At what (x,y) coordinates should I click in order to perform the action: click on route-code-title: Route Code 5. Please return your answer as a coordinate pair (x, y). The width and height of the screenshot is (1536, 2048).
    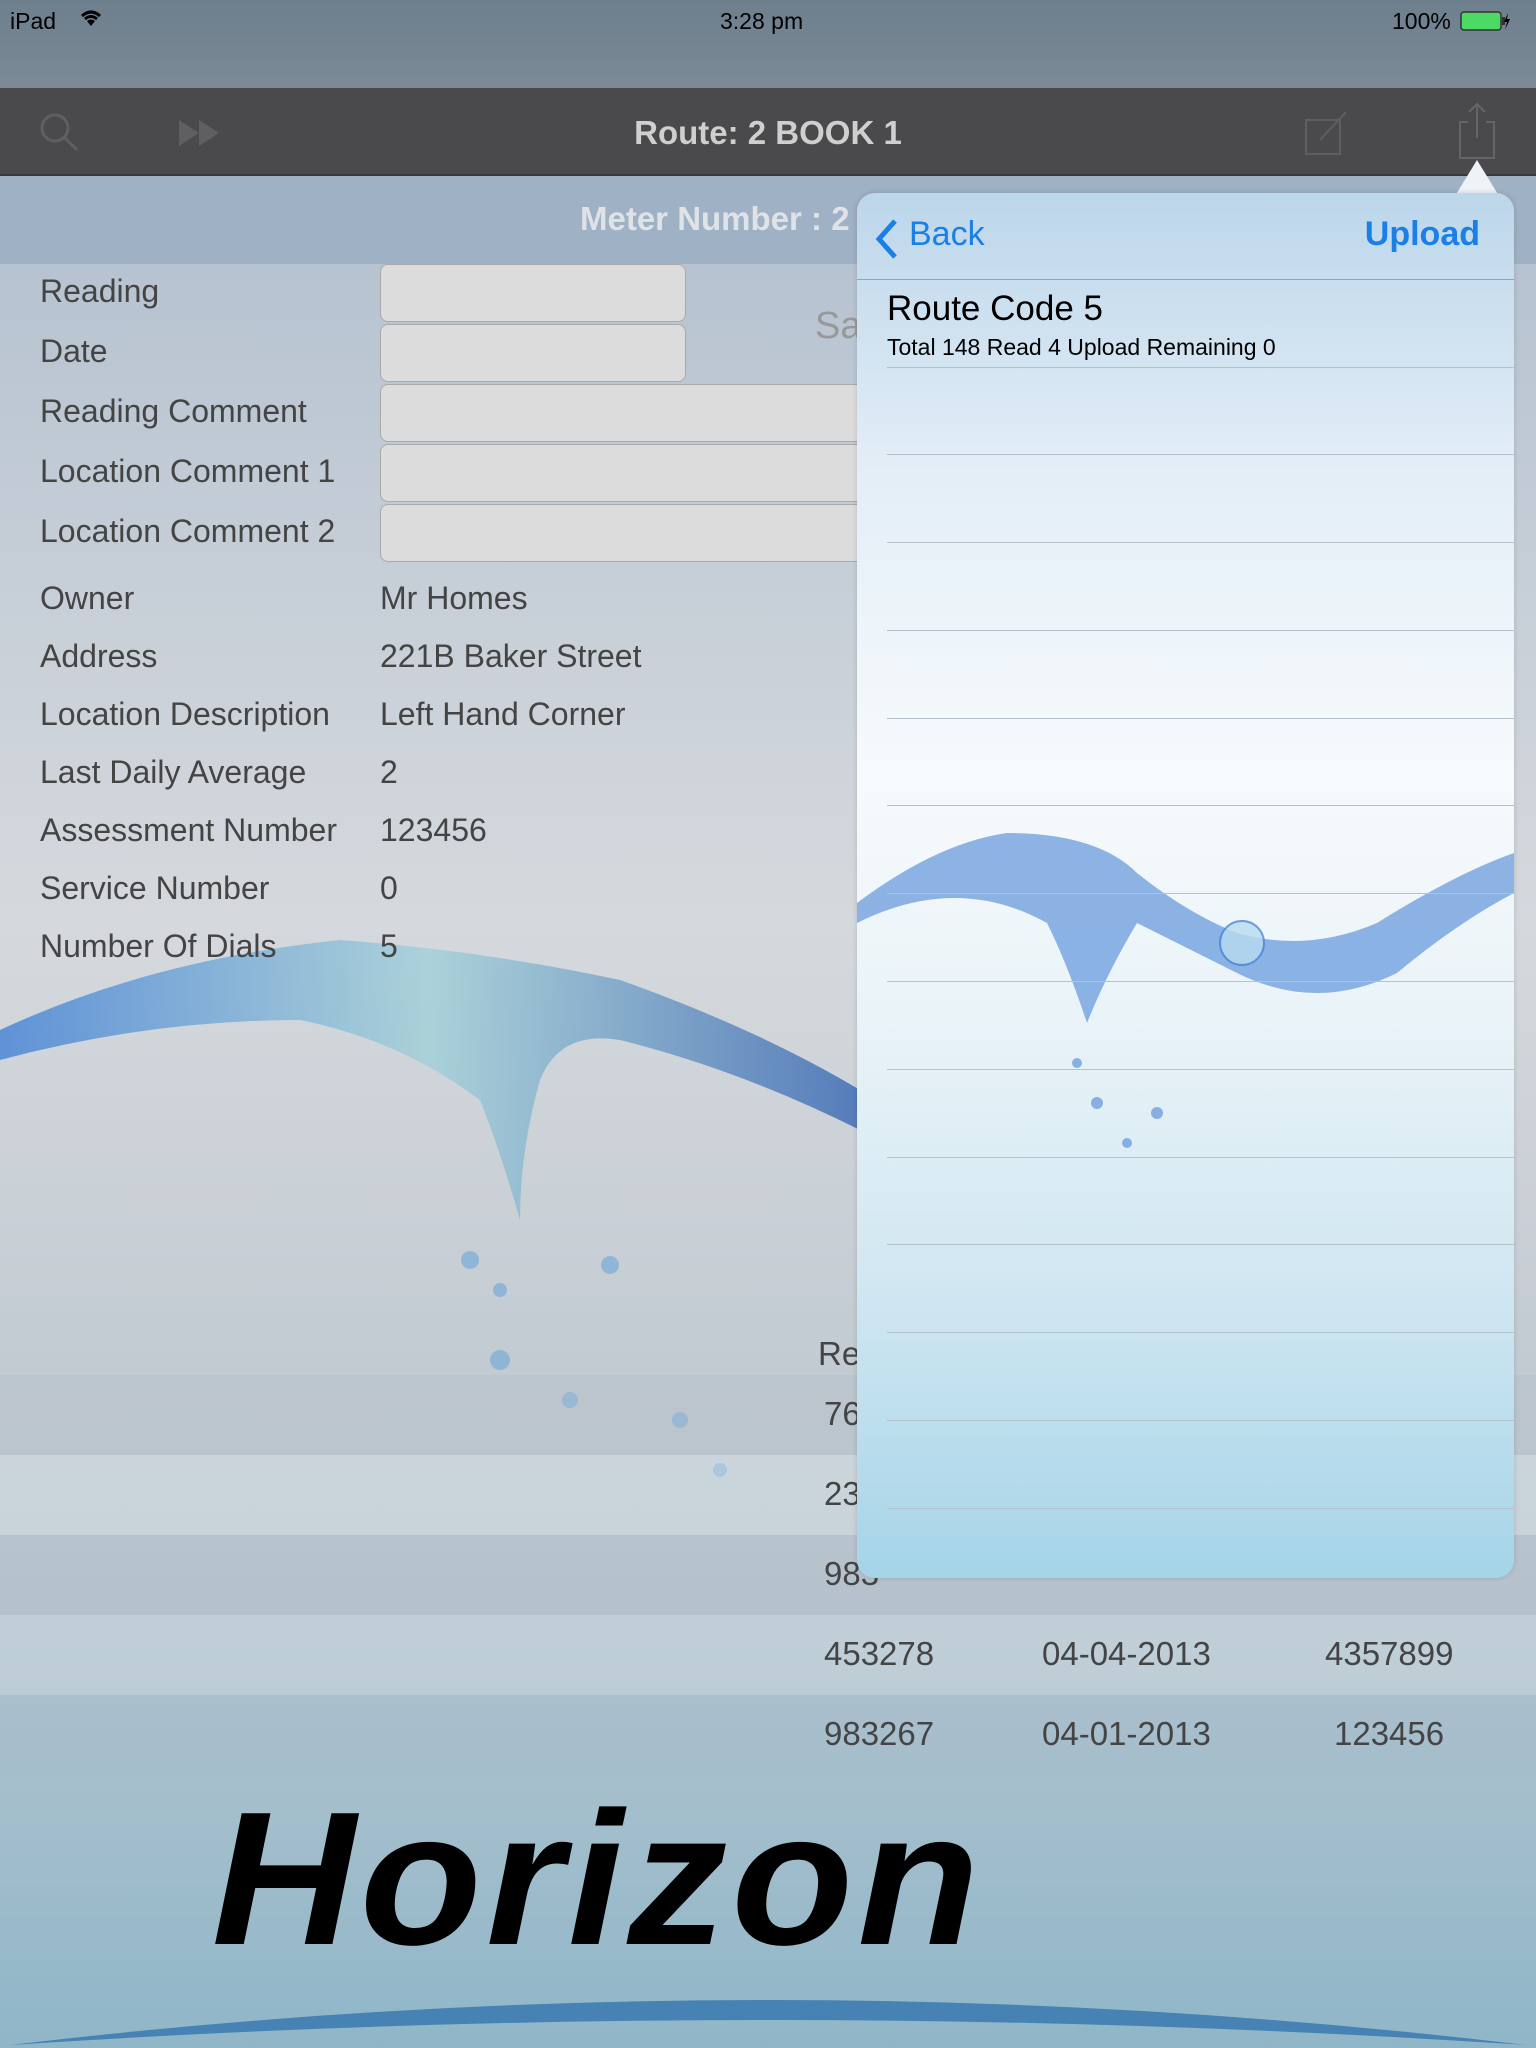
    Looking at the image, I should click on (995, 308).